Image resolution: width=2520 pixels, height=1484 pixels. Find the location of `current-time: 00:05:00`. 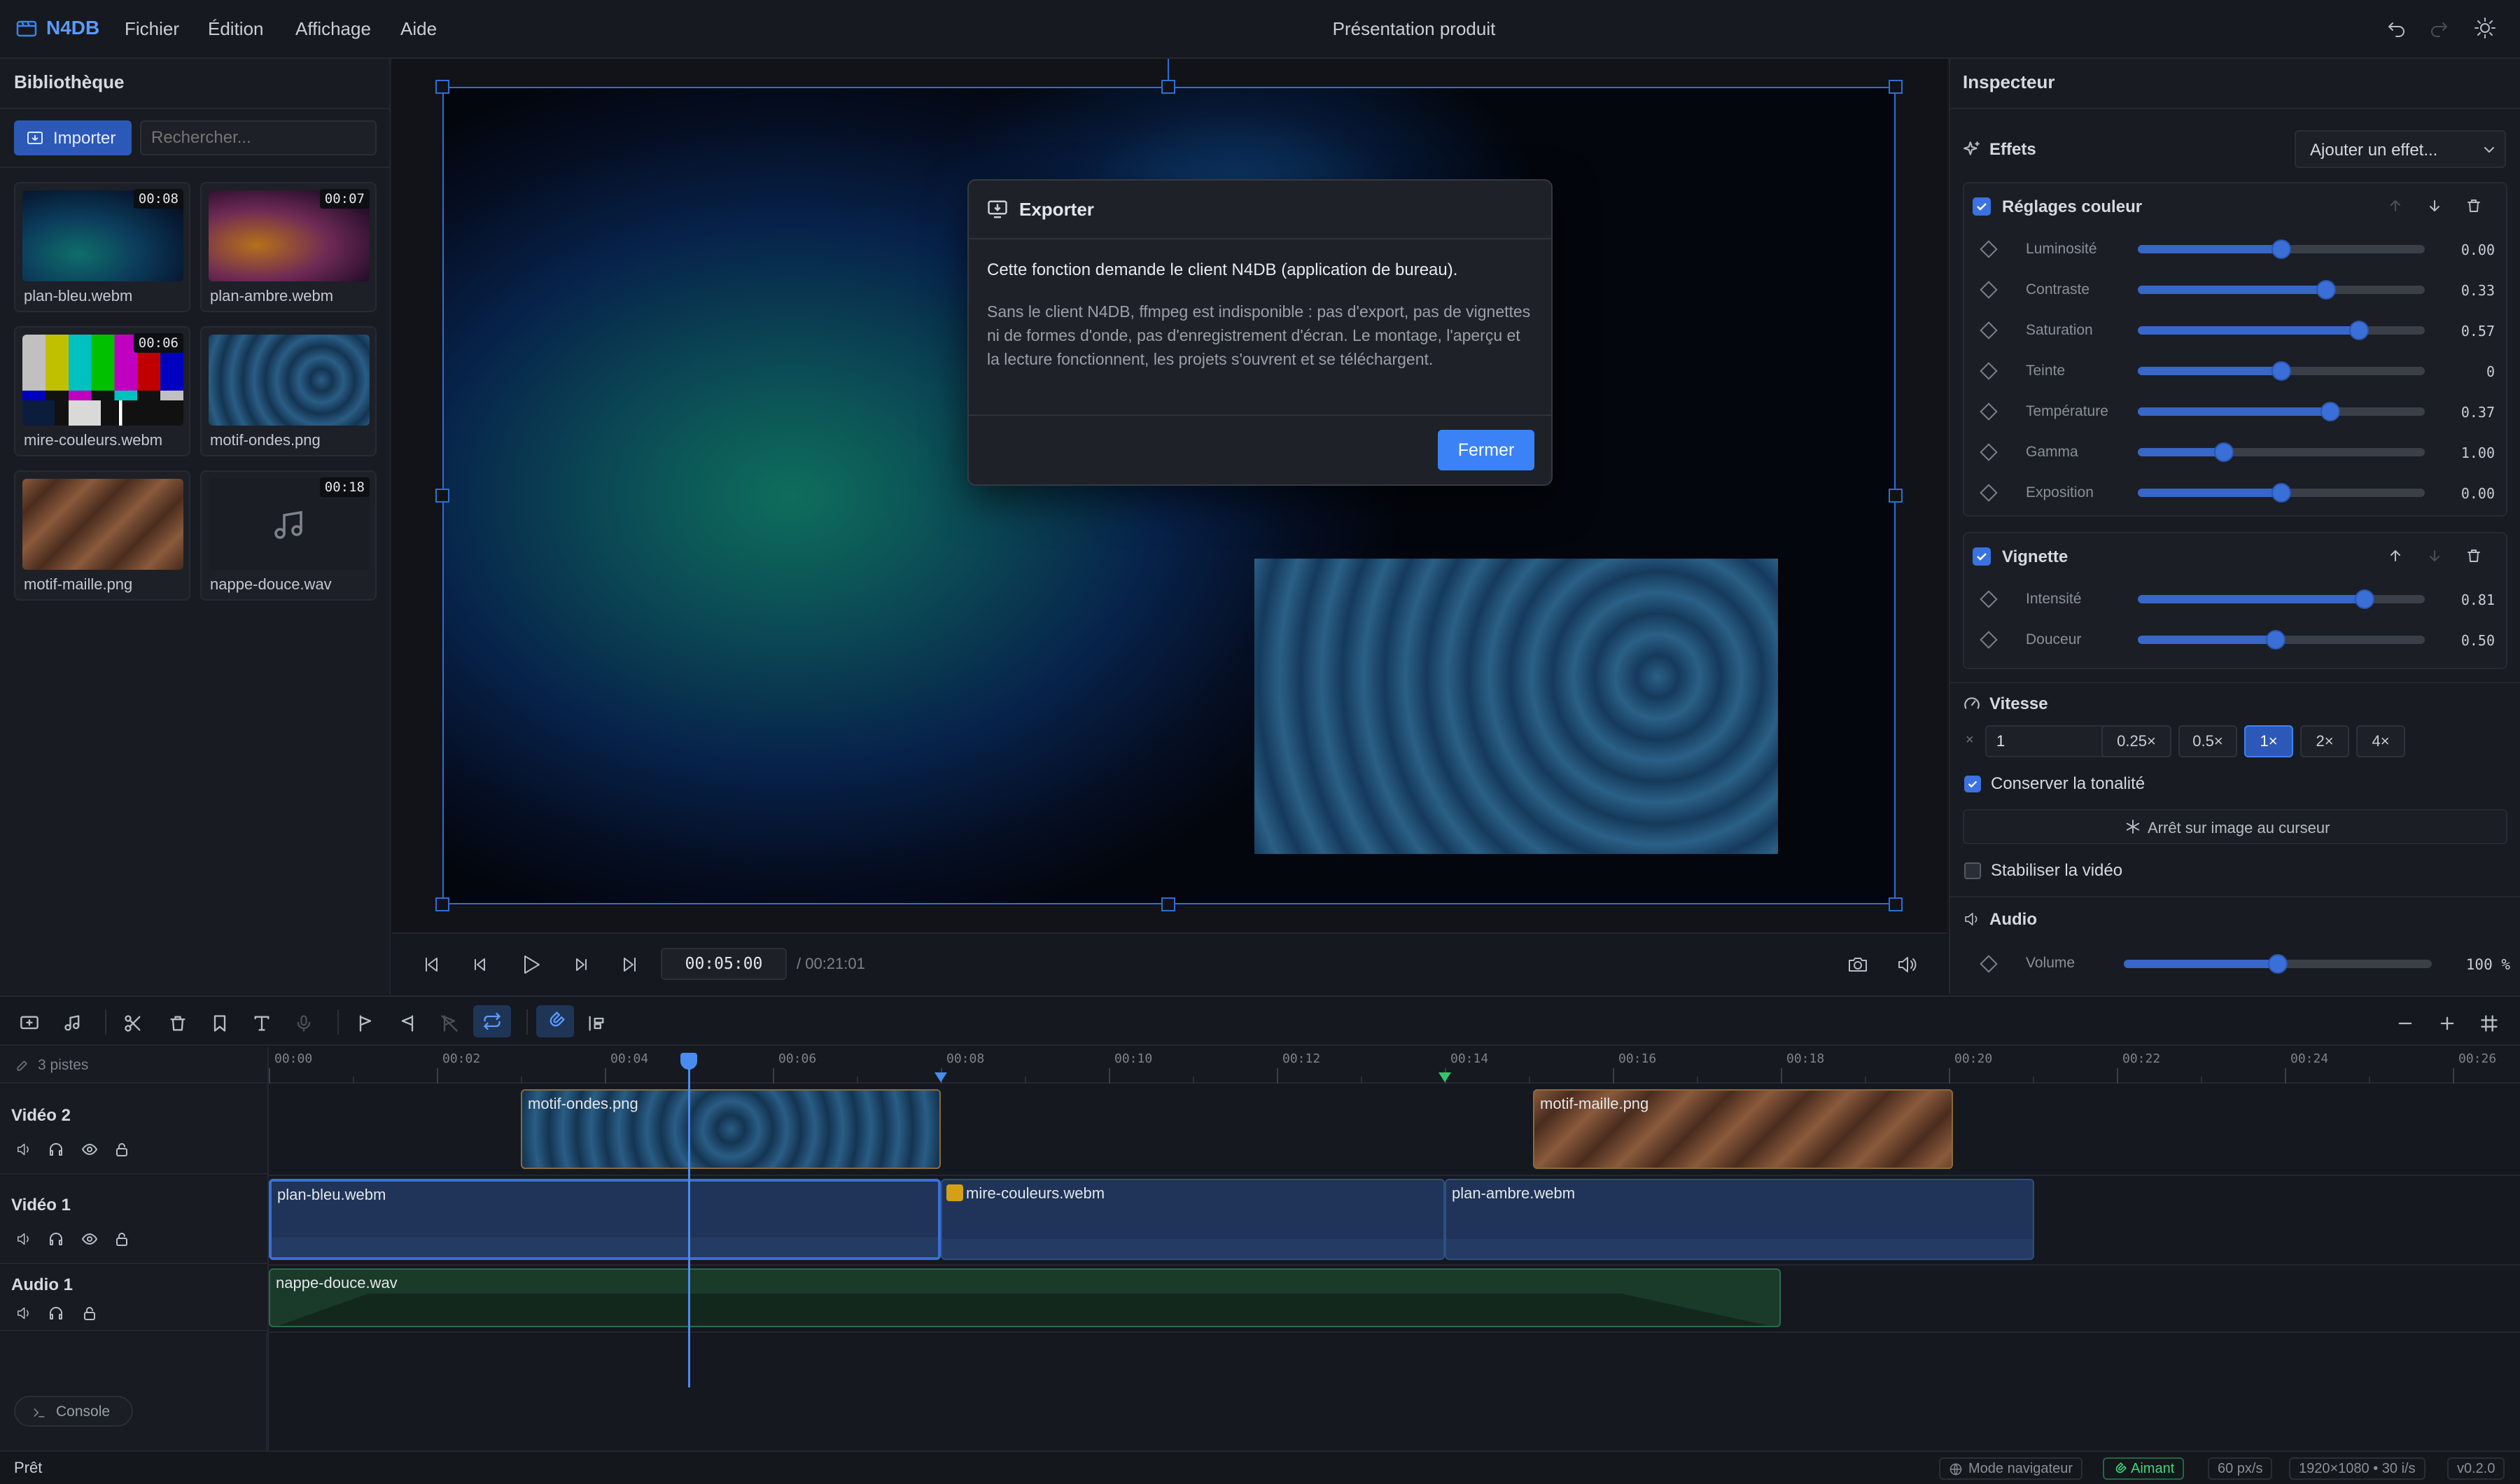

current-time: 00:05:00 is located at coordinates (724, 964).